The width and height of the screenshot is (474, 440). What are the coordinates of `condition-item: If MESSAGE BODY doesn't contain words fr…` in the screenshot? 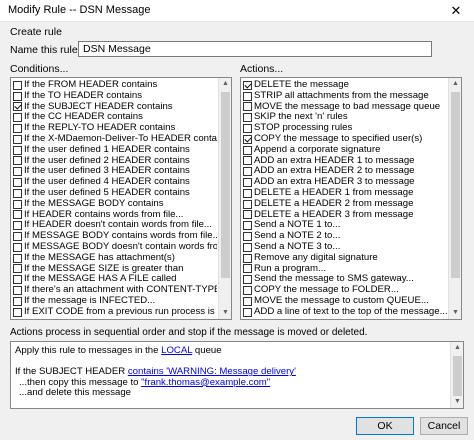 It's located at (115, 247).